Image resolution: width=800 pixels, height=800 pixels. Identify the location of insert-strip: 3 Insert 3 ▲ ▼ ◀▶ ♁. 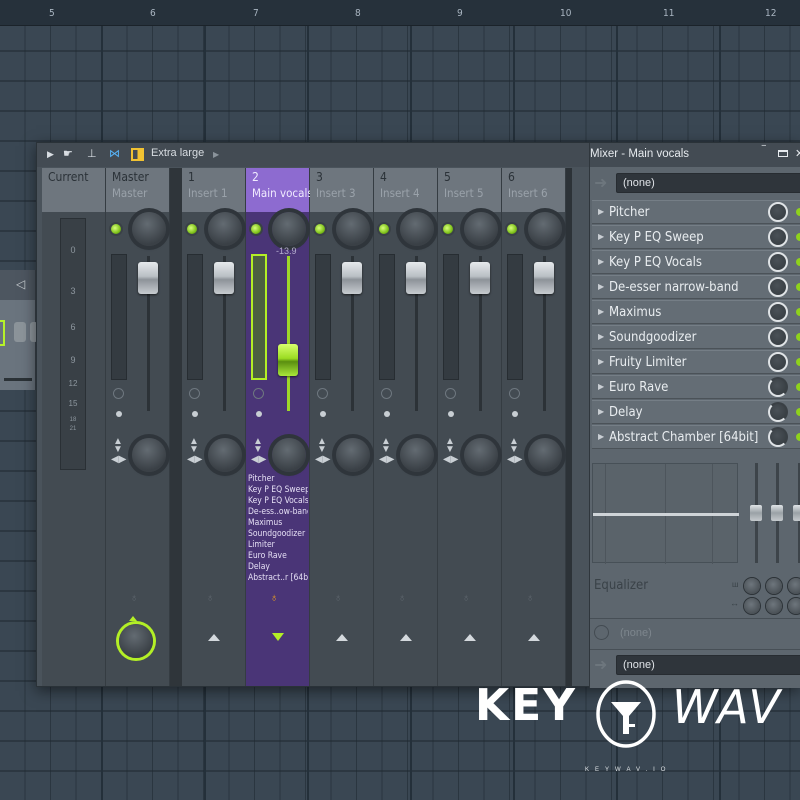
(342, 427).